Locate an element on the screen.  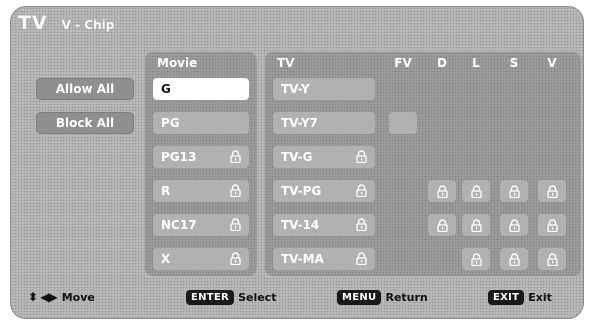
move-hint: ⬍ ◀▶ Move is located at coordinates (61, 297).